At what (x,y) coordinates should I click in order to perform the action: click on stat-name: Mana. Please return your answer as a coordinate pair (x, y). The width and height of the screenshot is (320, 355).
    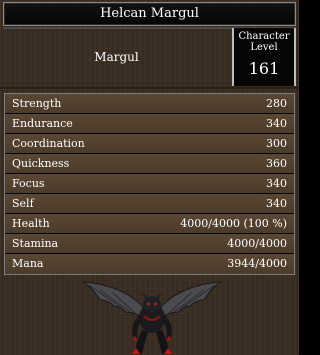
    Looking at the image, I should click on (28, 263).